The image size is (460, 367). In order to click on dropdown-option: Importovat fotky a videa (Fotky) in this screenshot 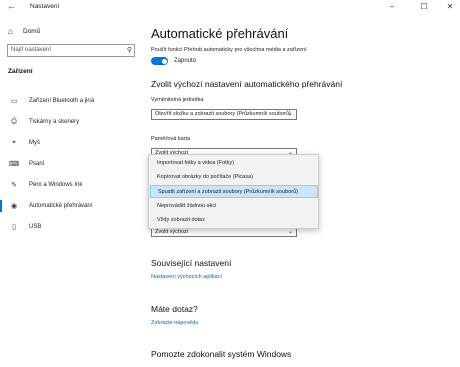, I will do `click(234, 163)`.